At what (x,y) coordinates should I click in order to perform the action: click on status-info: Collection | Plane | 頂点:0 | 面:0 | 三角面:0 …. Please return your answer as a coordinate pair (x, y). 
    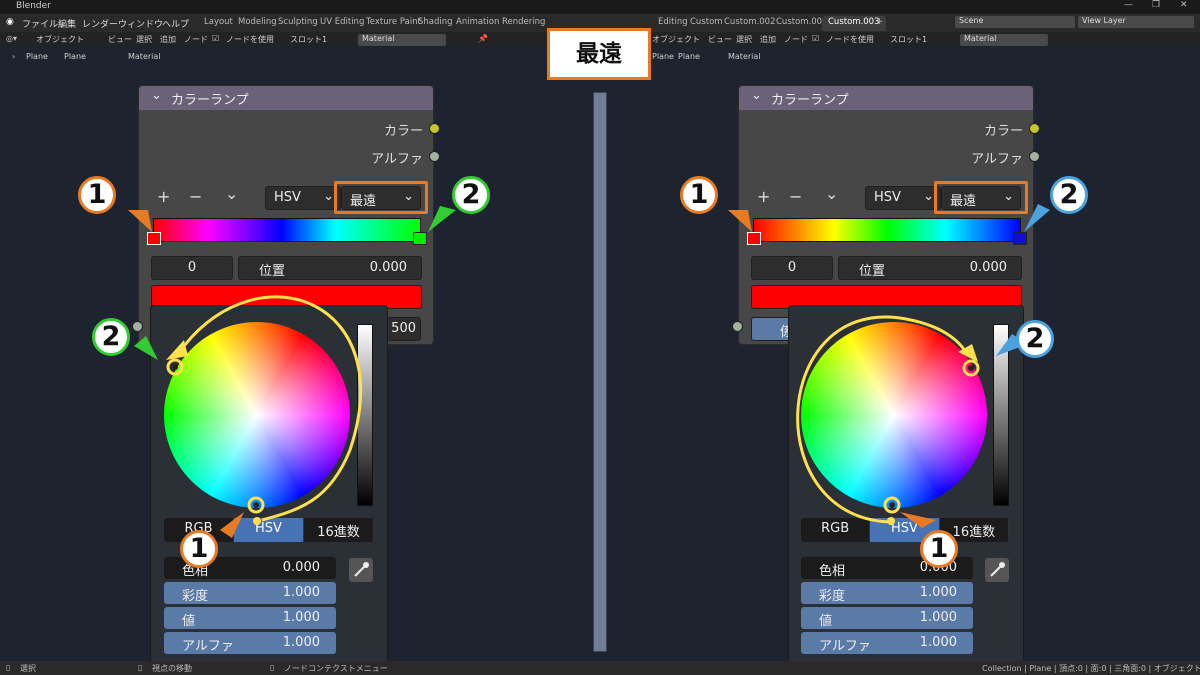
    Looking at the image, I should click on (1091, 668).